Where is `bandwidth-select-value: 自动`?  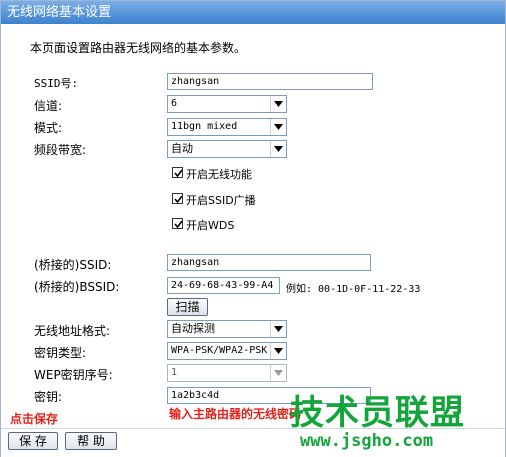 bandwidth-select-value: 自动 is located at coordinates (182, 148).